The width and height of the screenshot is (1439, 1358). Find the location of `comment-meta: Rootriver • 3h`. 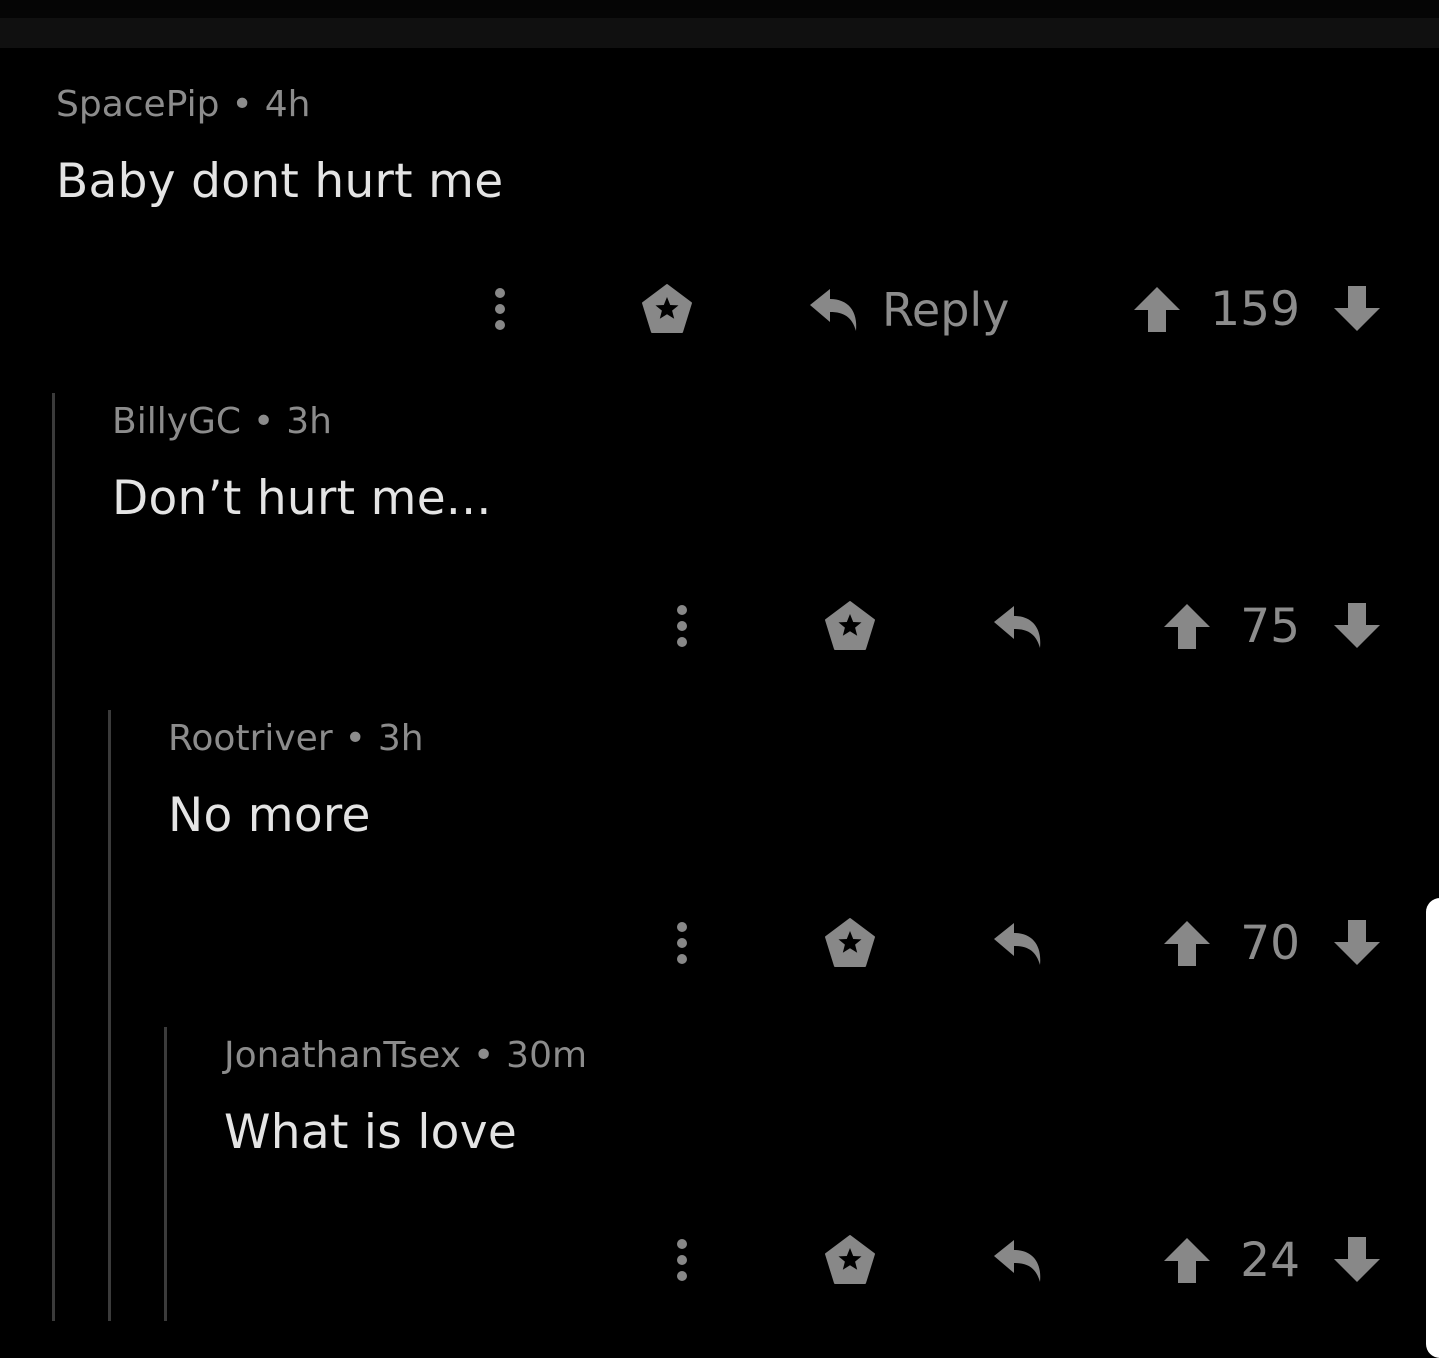

comment-meta: Rootriver • 3h is located at coordinates (296, 738).